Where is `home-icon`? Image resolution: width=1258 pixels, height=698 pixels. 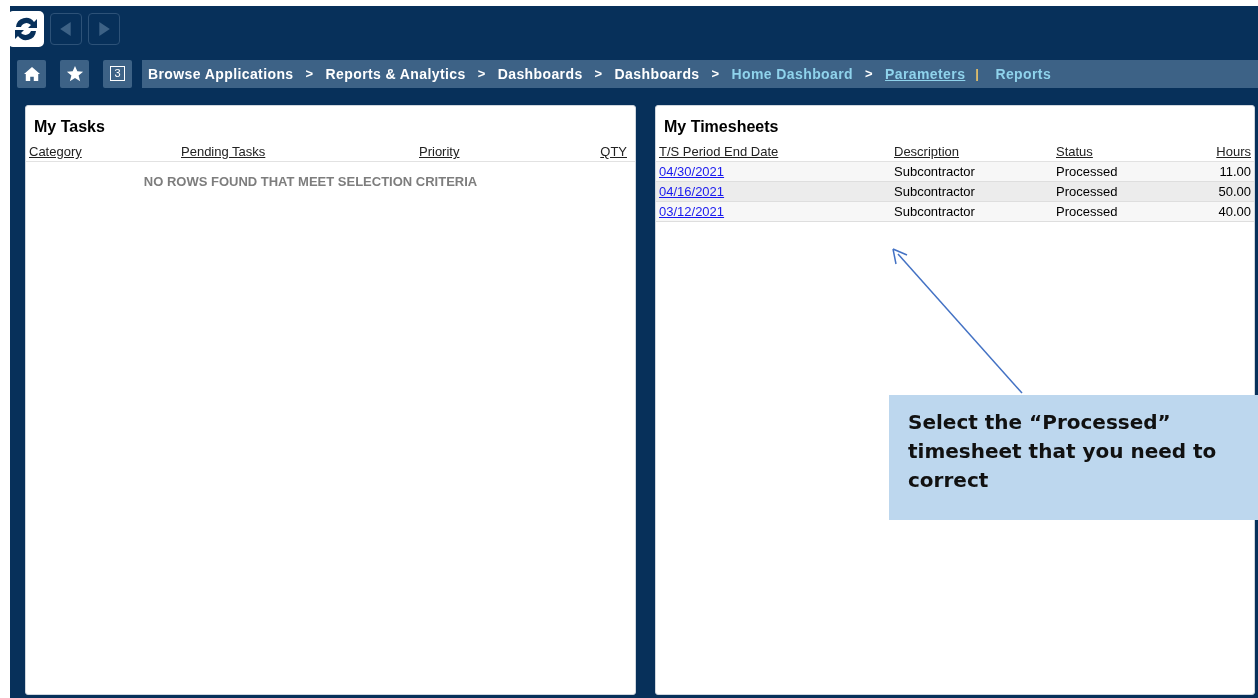
home-icon is located at coordinates (31, 73).